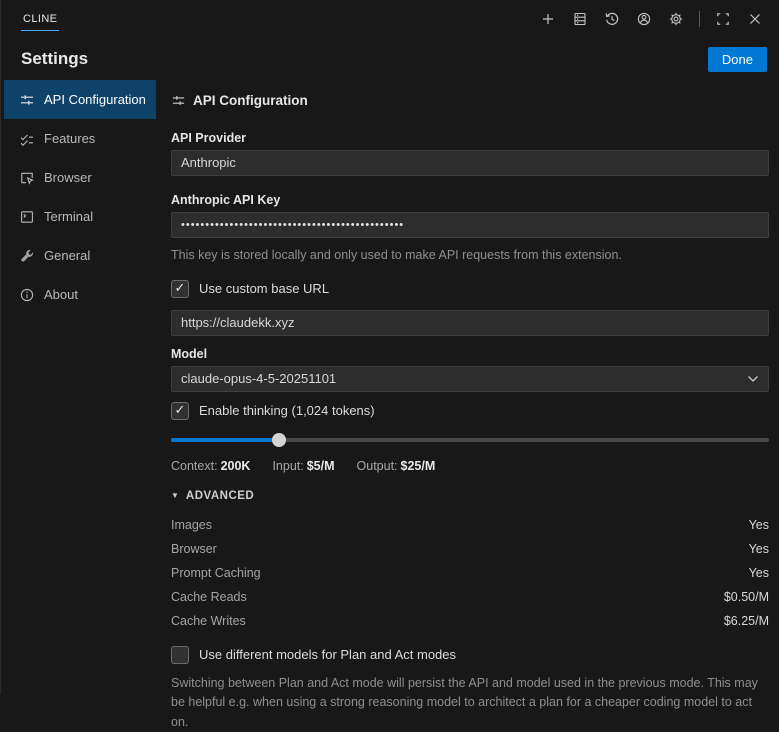 The image size is (779, 732). Describe the element at coordinates (209, 138) in the screenshot. I see `api-provider-label: API Provider` at that location.